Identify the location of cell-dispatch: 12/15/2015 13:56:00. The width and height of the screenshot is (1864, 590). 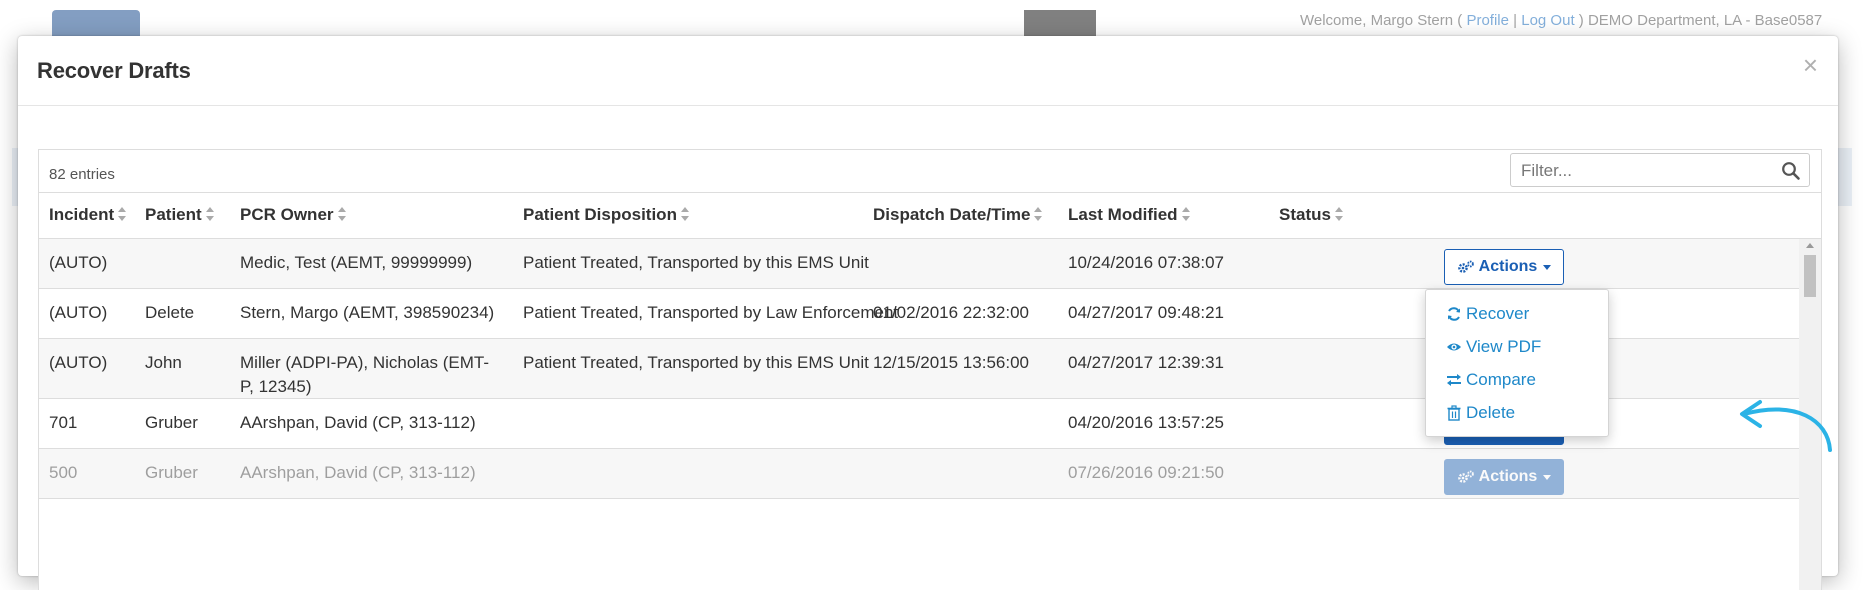
(951, 362).